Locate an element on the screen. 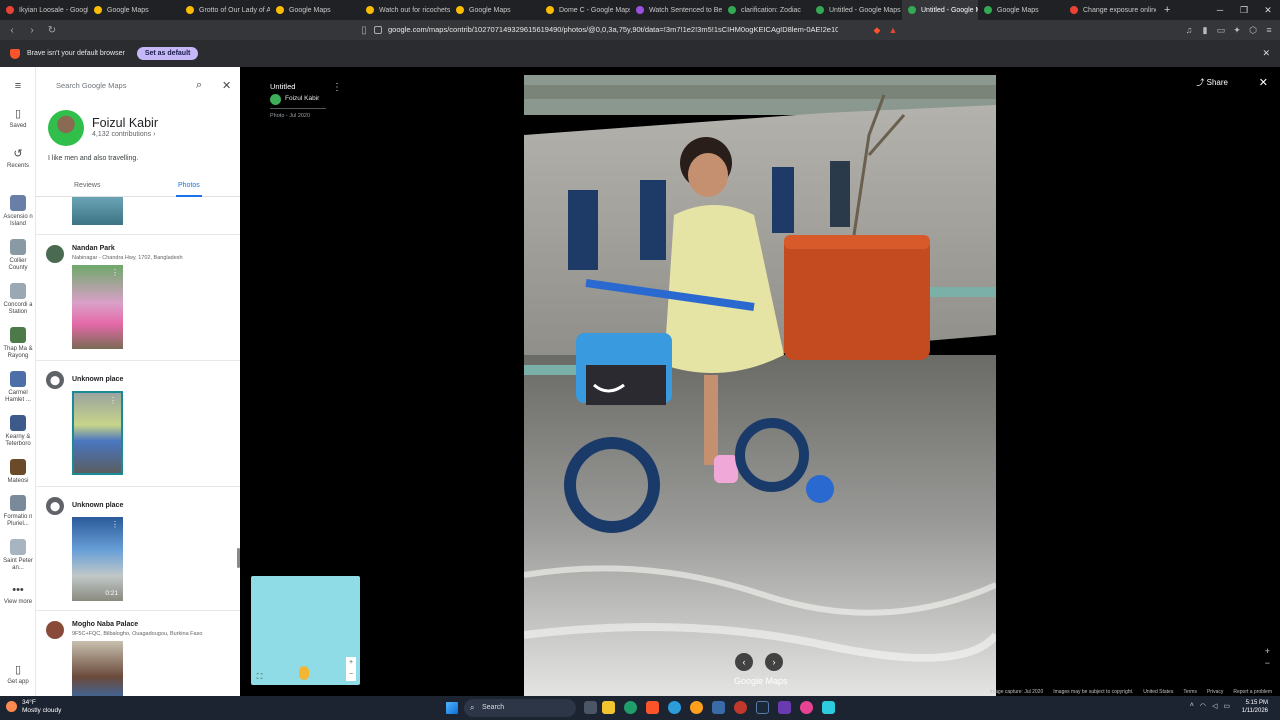  tray-overflow-icon: ˄ is located at coordinates (1192, 706).